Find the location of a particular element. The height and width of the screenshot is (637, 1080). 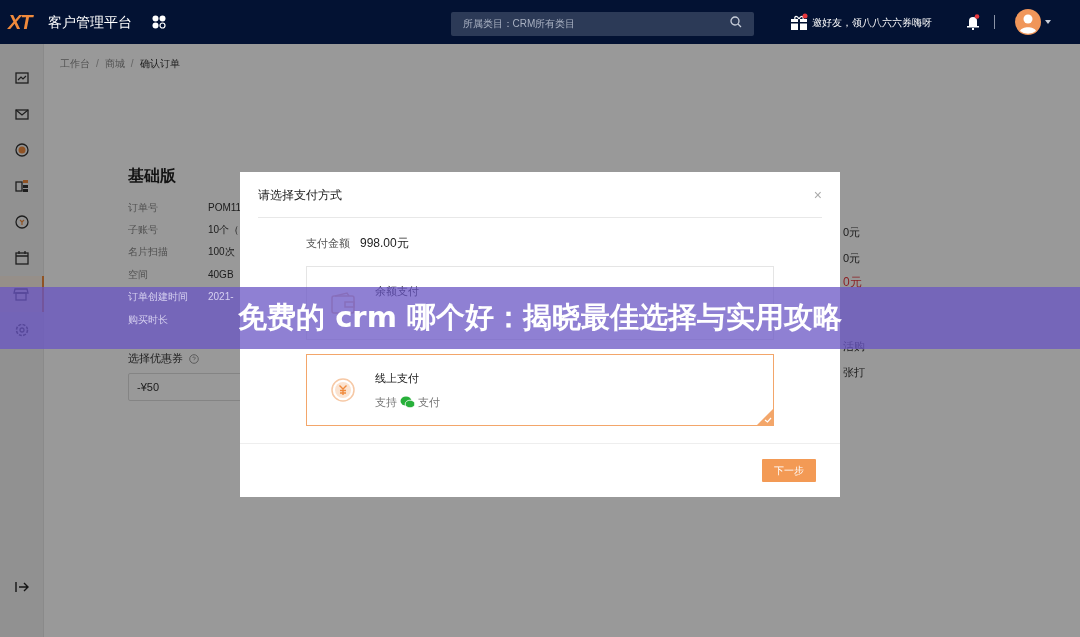

logo: XT is located at coordinates (20, 22).